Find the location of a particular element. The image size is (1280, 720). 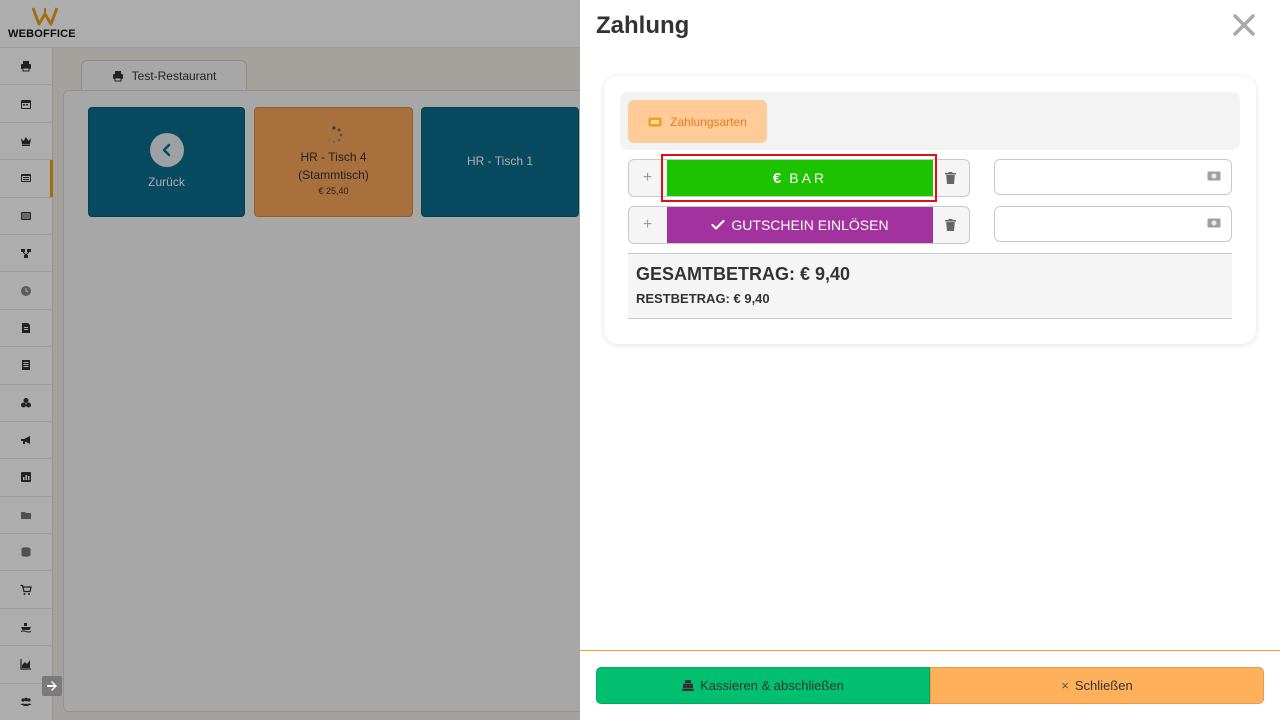

payment-methods-label: Zahlungsarten is located at coordinates (708, 121).